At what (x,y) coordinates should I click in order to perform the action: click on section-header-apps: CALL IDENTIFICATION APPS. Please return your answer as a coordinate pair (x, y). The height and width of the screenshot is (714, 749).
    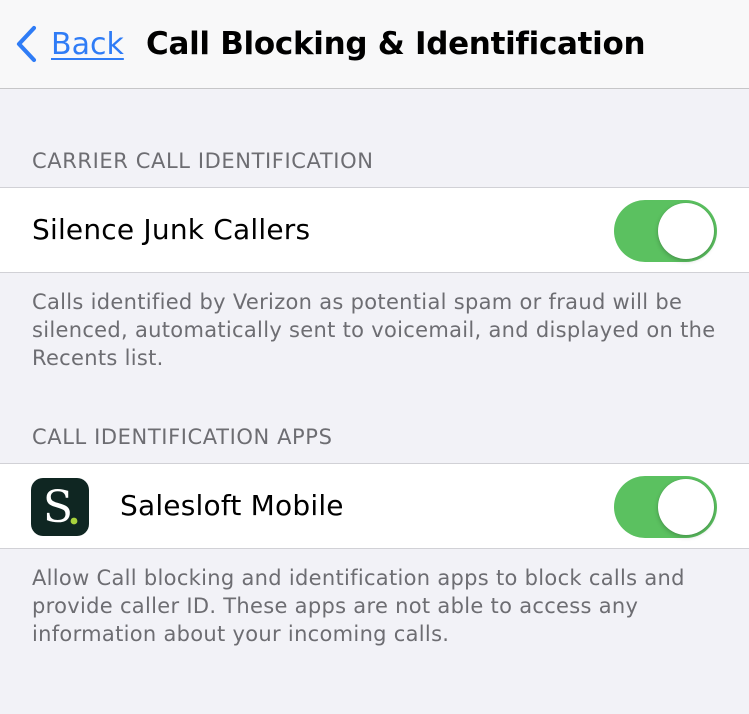
    Looking at the image, I should click on (182, 437).